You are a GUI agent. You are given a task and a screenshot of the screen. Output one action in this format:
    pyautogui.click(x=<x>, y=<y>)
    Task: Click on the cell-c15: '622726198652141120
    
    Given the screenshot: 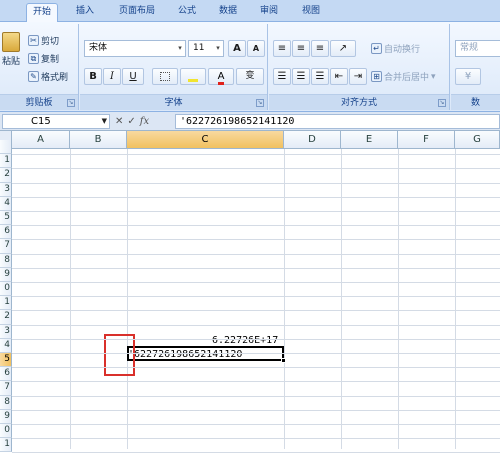 What is the action you would take?
    pyautogui.click(x=185, y=354)
    